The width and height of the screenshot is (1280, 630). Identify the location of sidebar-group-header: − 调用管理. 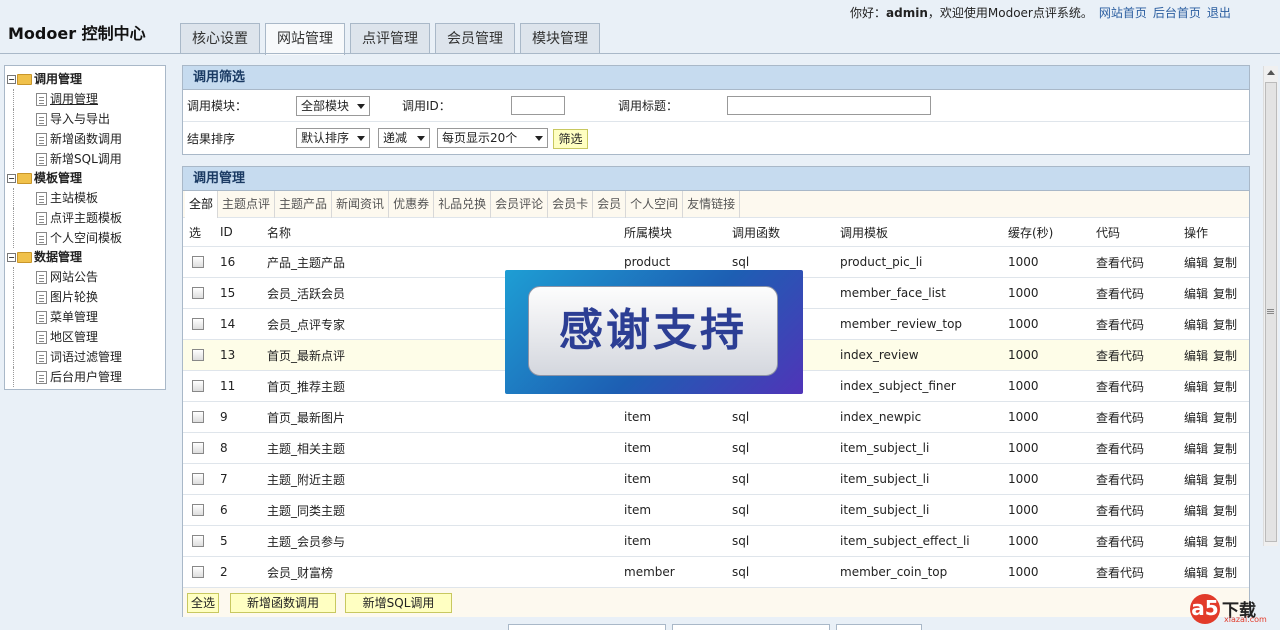
(86, 79).